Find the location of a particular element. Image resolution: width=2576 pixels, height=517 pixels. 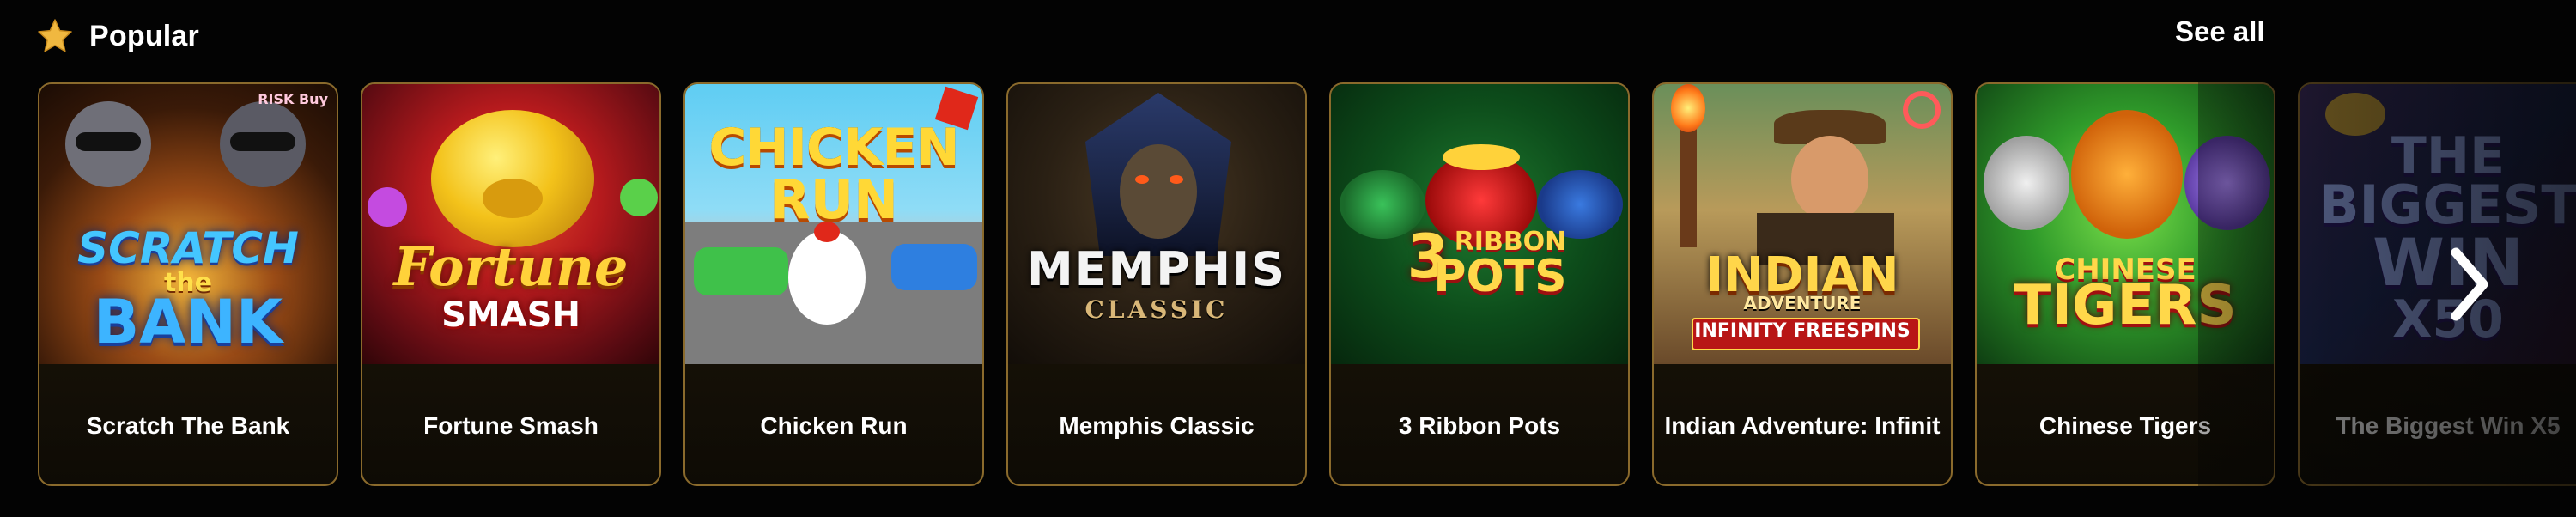

art-title-line: SCRATCH is located at coordinates (188, 248).